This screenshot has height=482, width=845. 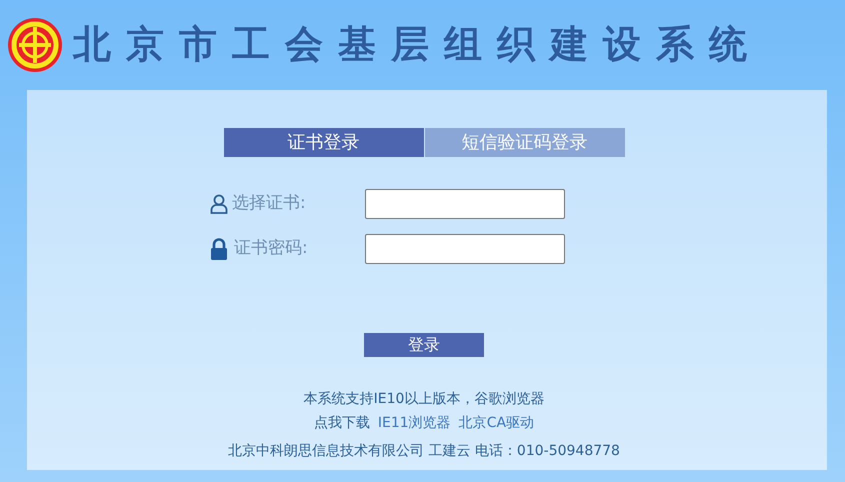 What do you see at coordinates (417, 45) in the screenshot?
I see `system-title: 北京市工会基层组织建设系统` at bounding box center [417, 45].